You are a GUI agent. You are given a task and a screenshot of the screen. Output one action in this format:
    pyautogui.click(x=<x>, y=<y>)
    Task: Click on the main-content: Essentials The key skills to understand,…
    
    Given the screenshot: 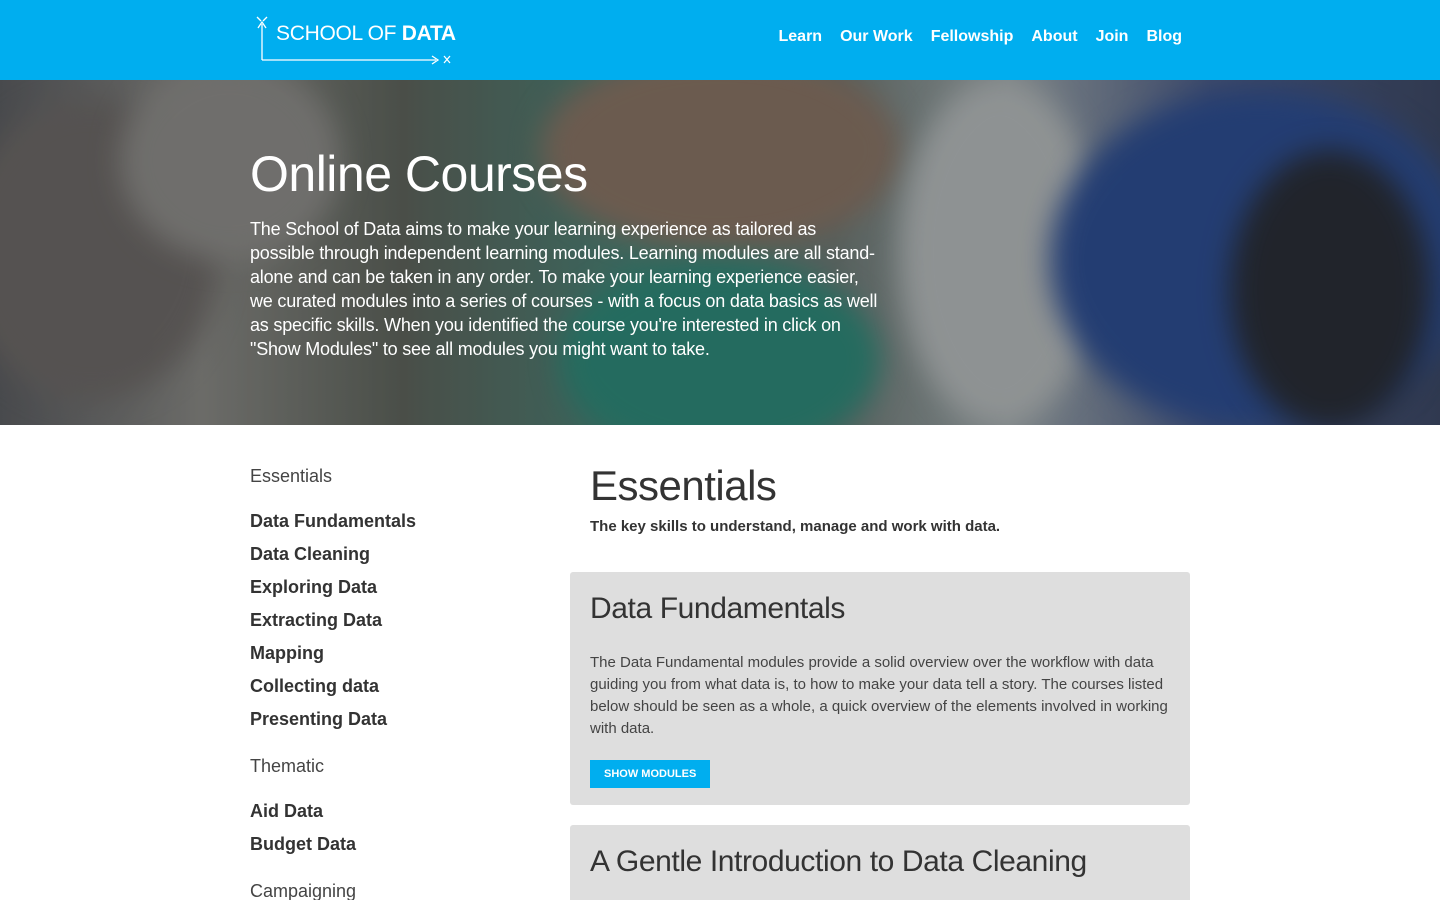 What is the action you would take?
    pyautogui.click(x=880, y=498)
    